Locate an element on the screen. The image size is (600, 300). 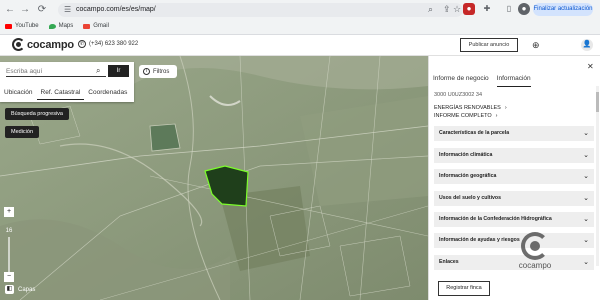
link-energias-renovables: ENERGÍAS RENOVABLES › is located at coordinates (470, 108).